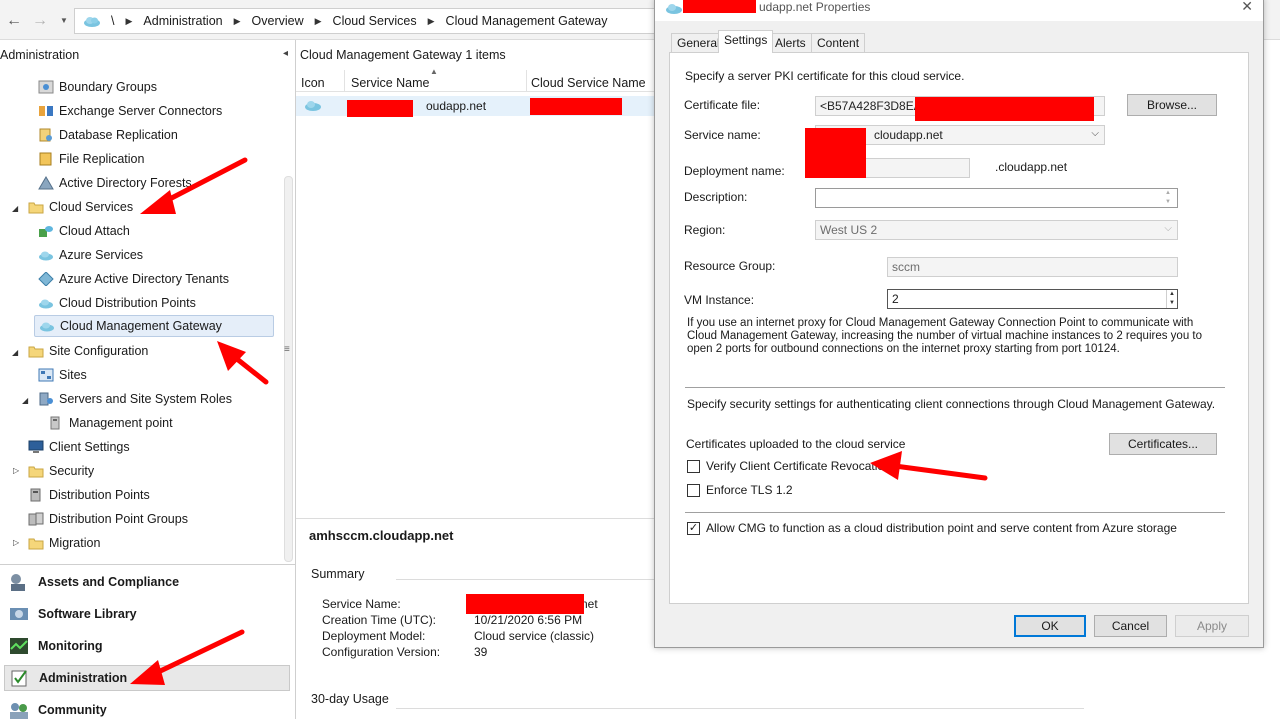 The width and height of the screenshot is (1280, 719). I want to click on tree-item-database-replication: Database Replication, so click(108, 135).